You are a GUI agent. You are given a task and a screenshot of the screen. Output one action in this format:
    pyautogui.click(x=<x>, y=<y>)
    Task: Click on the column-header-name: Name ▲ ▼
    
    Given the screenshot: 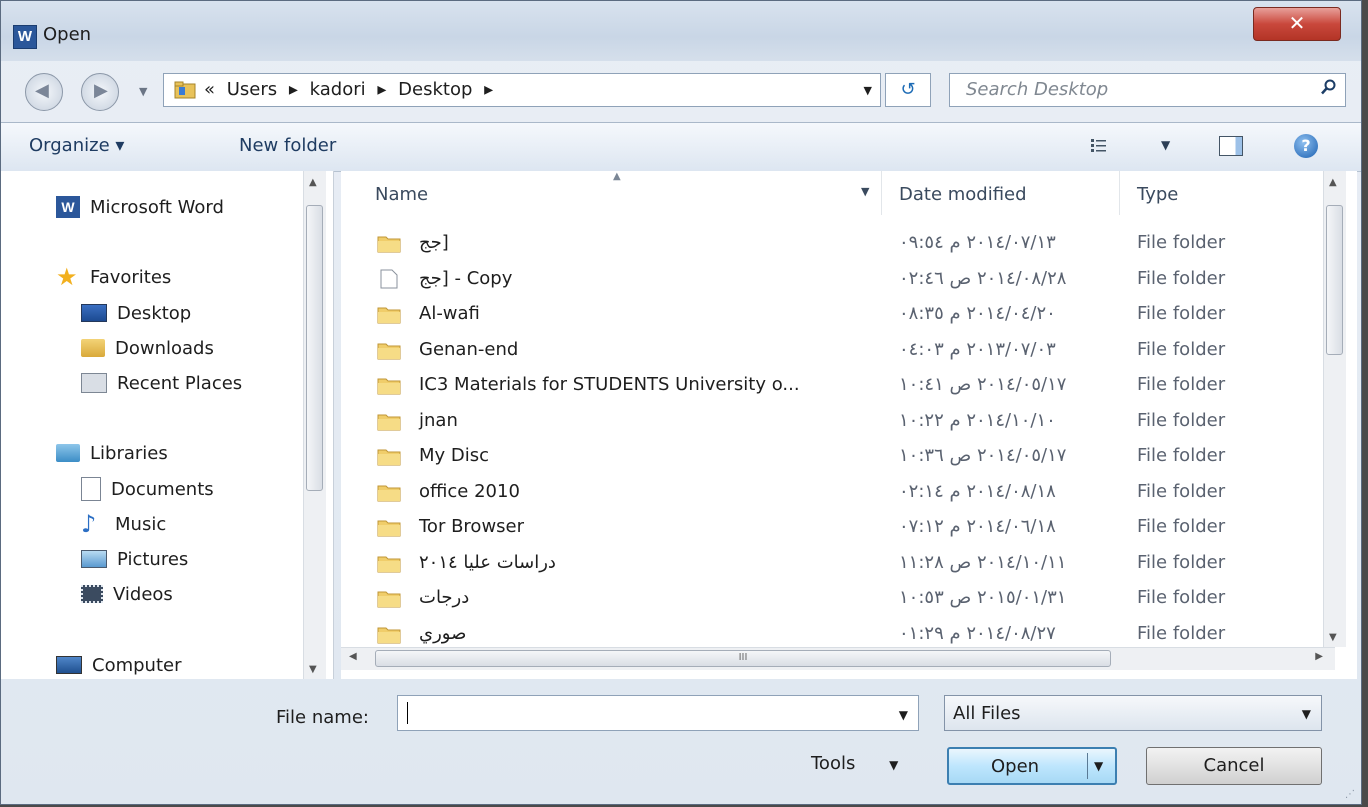 What is the action you would take?
    pyautogui.click(x=611, y=193)
    